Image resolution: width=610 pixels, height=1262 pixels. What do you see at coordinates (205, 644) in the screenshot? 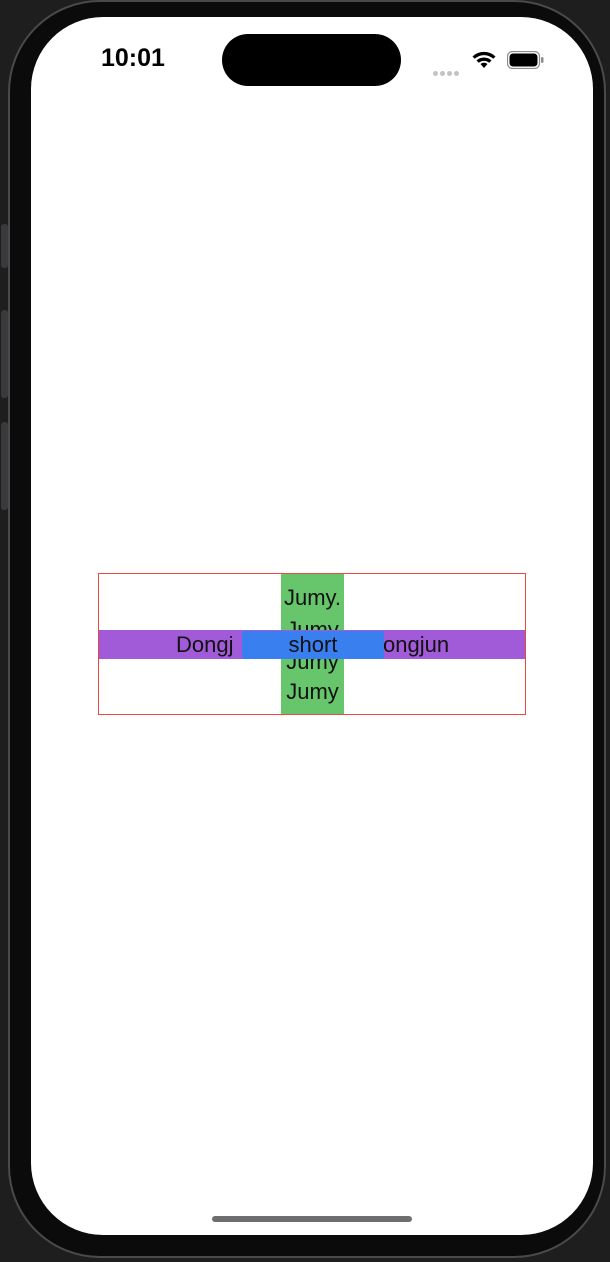
I see `purple-row-left-text: Dongj` at bounding box center [205, 644].